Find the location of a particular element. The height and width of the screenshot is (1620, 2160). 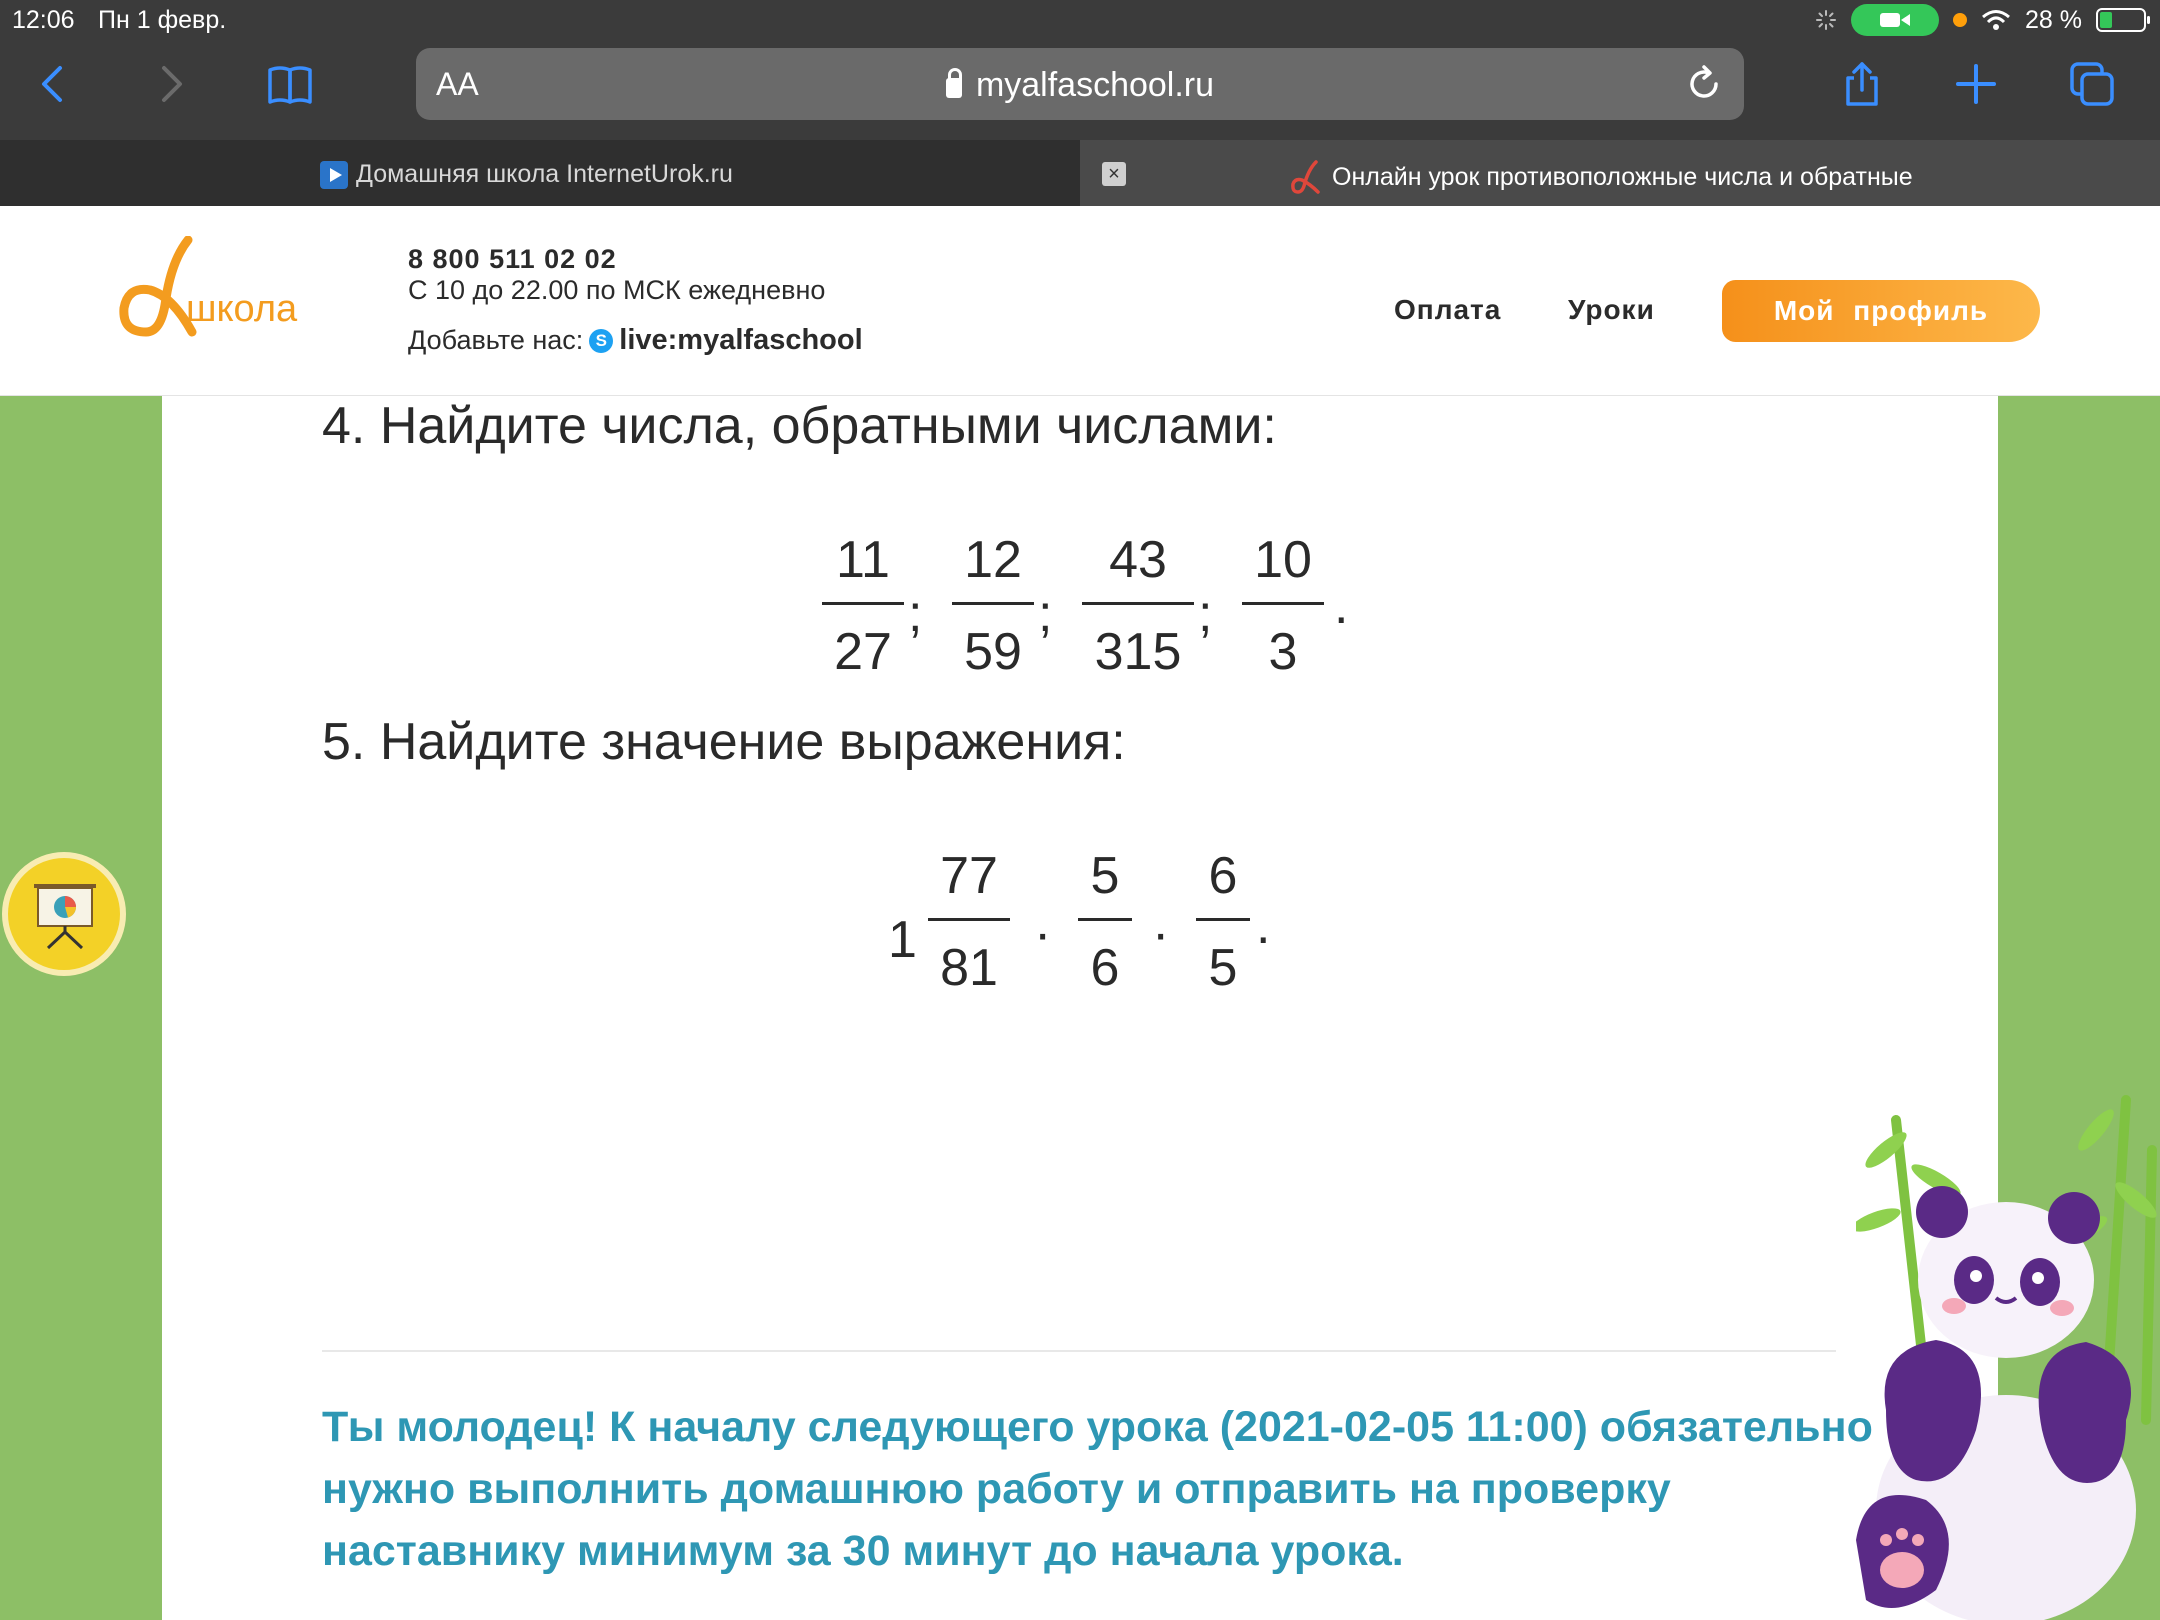

status-bar: 12:06 Пн 1 февр. 28 % is located at coordinates (1080, 20).